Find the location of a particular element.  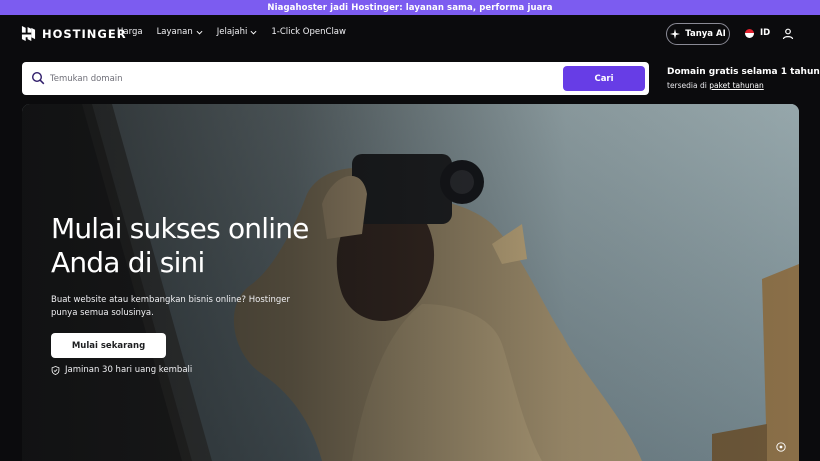

brand-logo: HOSTINGER is located at coordinates (74, 33).